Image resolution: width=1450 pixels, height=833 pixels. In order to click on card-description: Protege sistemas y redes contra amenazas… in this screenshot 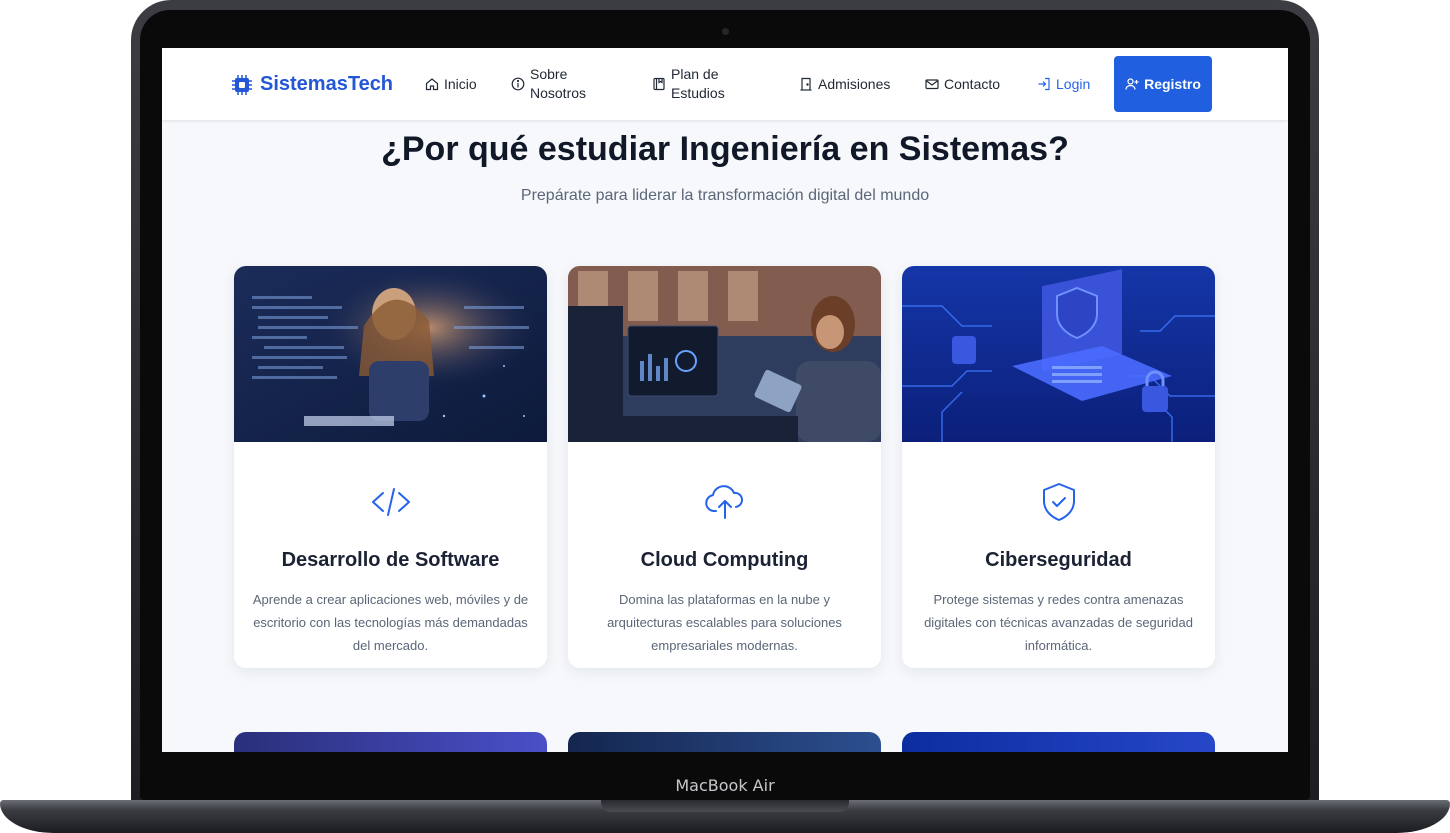, I will do `click(1058, 622)`.